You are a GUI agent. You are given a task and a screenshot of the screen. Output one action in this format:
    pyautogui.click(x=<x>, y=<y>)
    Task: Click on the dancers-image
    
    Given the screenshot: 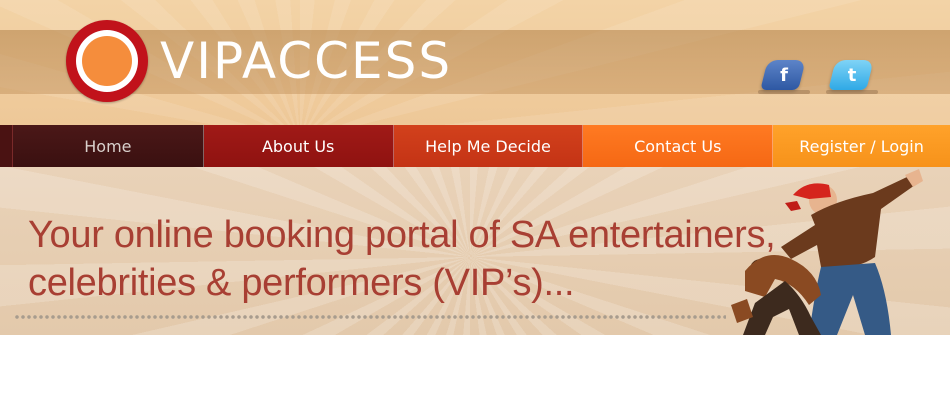 What is the action you would take?
    pyautogui.click(x=827, y=252)
    